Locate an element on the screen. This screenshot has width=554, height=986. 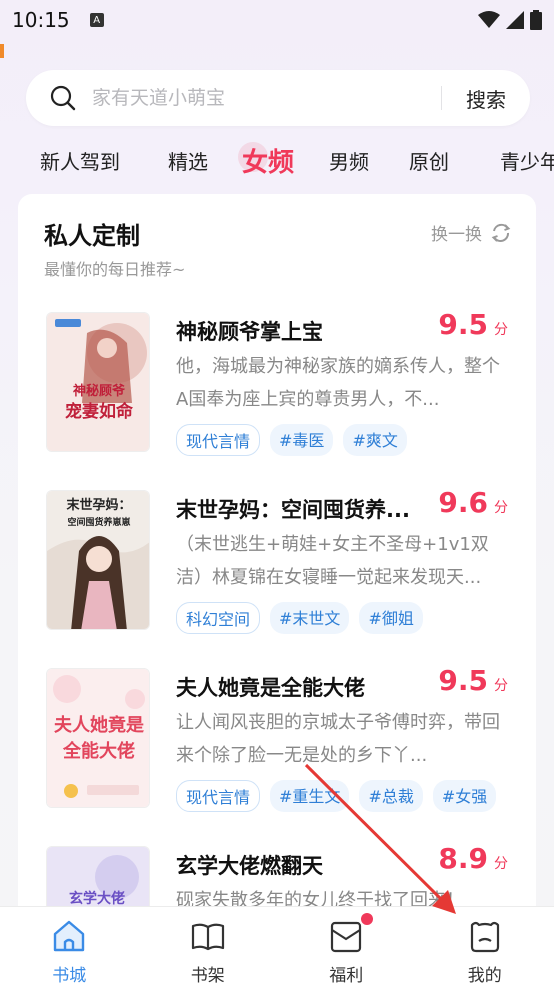
bear-face-icon is located at coordinates (484, 937).